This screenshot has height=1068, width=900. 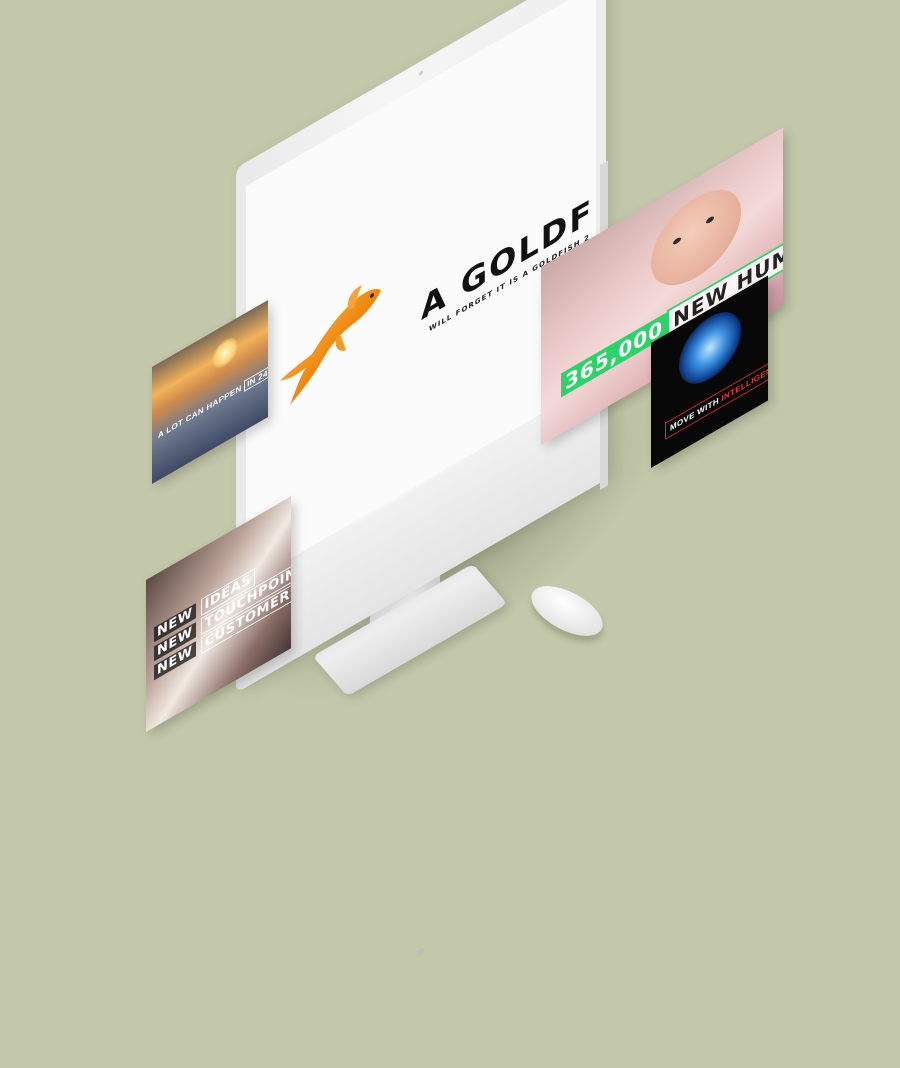 I want to click on goldfish-icon, so click(x=330, y=345).